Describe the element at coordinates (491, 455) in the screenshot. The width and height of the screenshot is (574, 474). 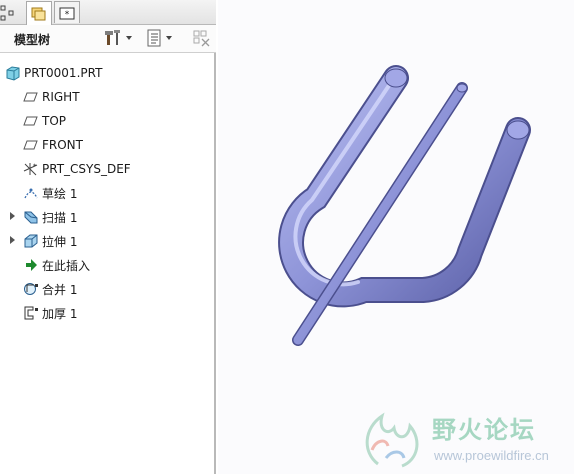
I see `watermark-url: www.proewildfire.cn` at that location.